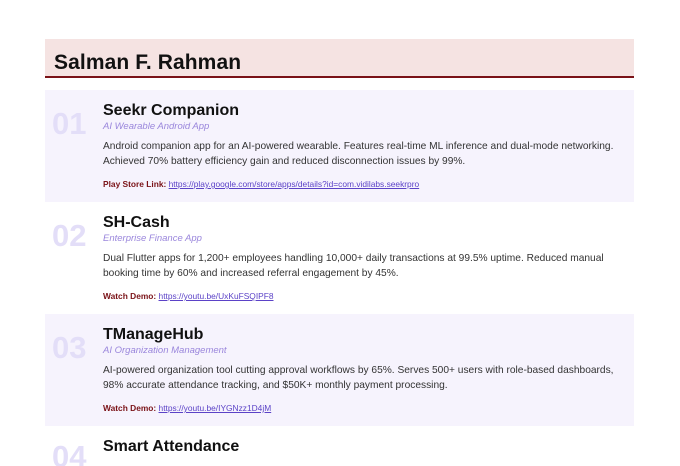 Image resolution: width=680 pixels, height=466 pixels. Describe the element at coordinates (171, 110) in the screenshot. I see `project-title: Seekr Companion` at that location.